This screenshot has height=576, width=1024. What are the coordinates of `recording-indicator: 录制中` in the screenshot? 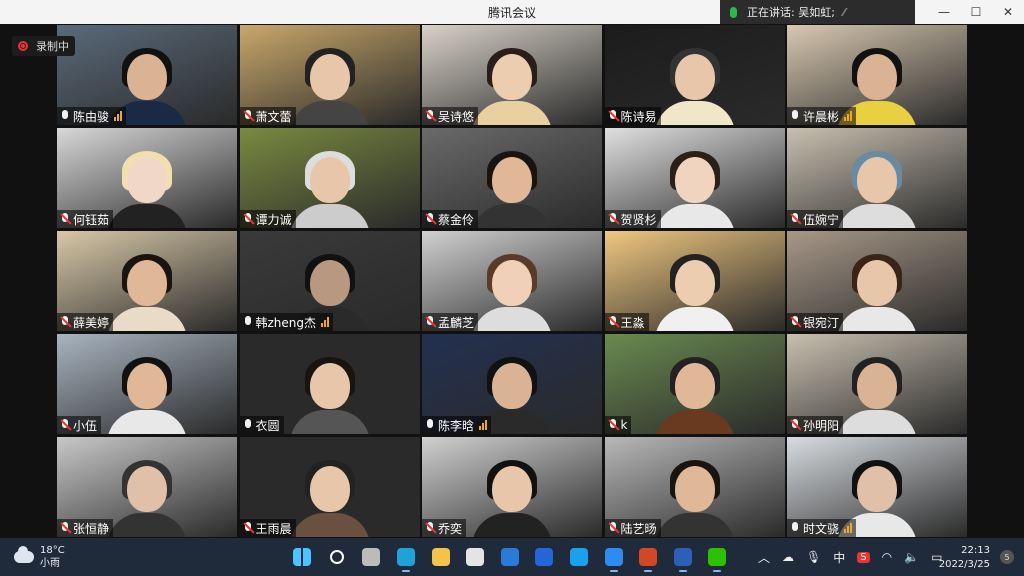 It's located at (43, 46).